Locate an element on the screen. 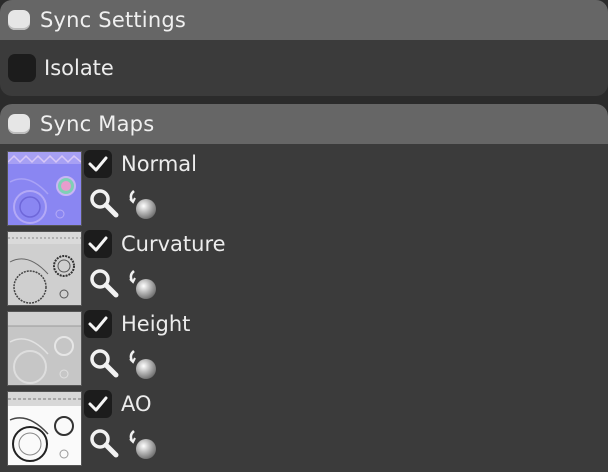 The image size is (608, 472). sync-settings-title: Sync Settings is located at coordinates (113, 20).